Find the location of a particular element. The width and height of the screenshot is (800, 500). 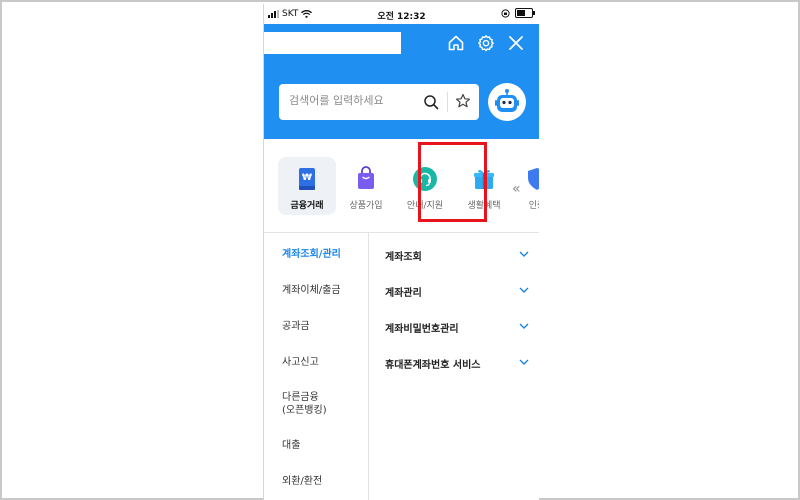

right-menu: 계좌조회 계좌관리 계좌비밀번호관리 휴대폰계좌번호 서비스 is located at coordinates (454, 366).